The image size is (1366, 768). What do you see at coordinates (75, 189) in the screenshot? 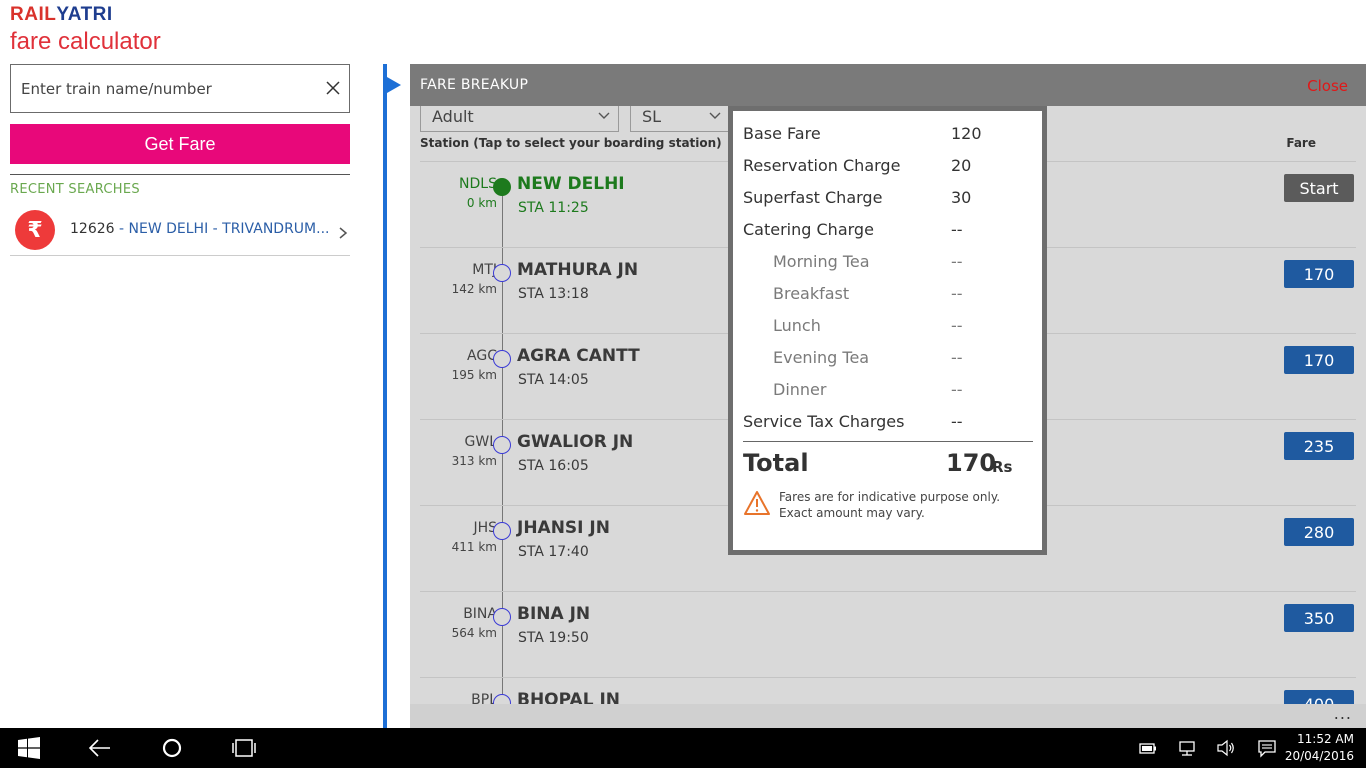
I see `recent-searches-label: RECENT SEARCHES` at bounding box center [75, 189].